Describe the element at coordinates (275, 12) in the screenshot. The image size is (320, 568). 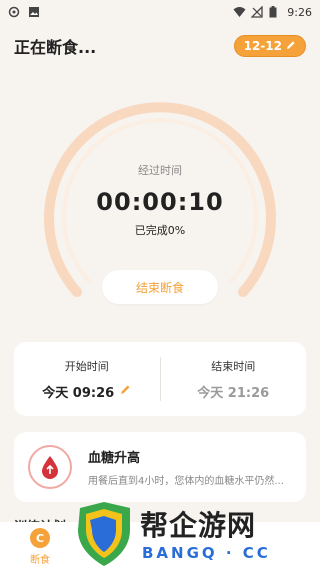
I see `battery-icon` at that location.